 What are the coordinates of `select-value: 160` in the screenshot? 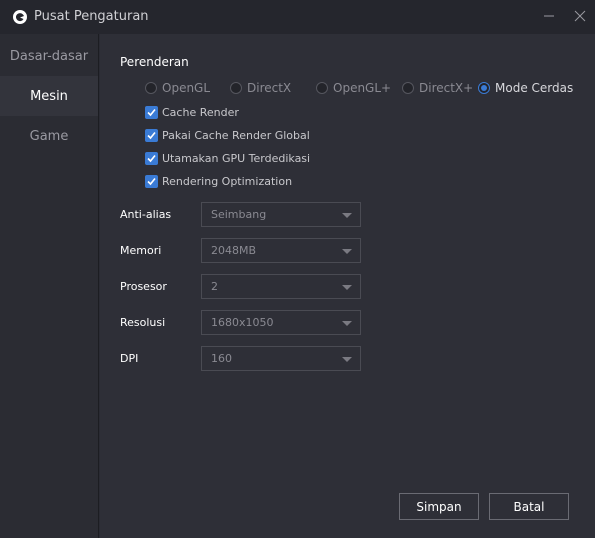 It's located at (221, 358).